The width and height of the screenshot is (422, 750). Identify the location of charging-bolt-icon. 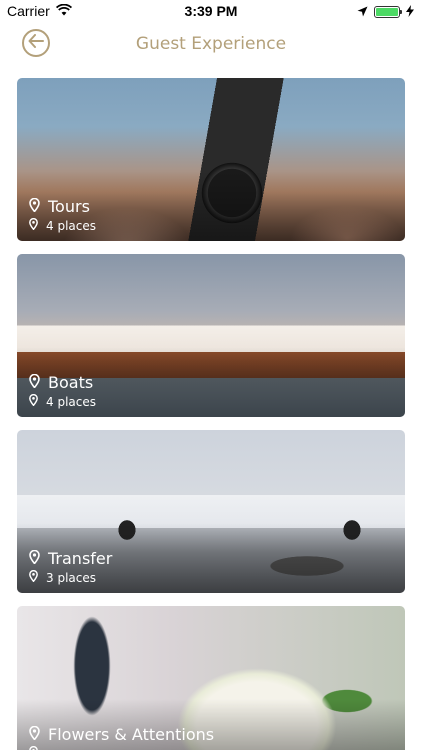
(410, 12).